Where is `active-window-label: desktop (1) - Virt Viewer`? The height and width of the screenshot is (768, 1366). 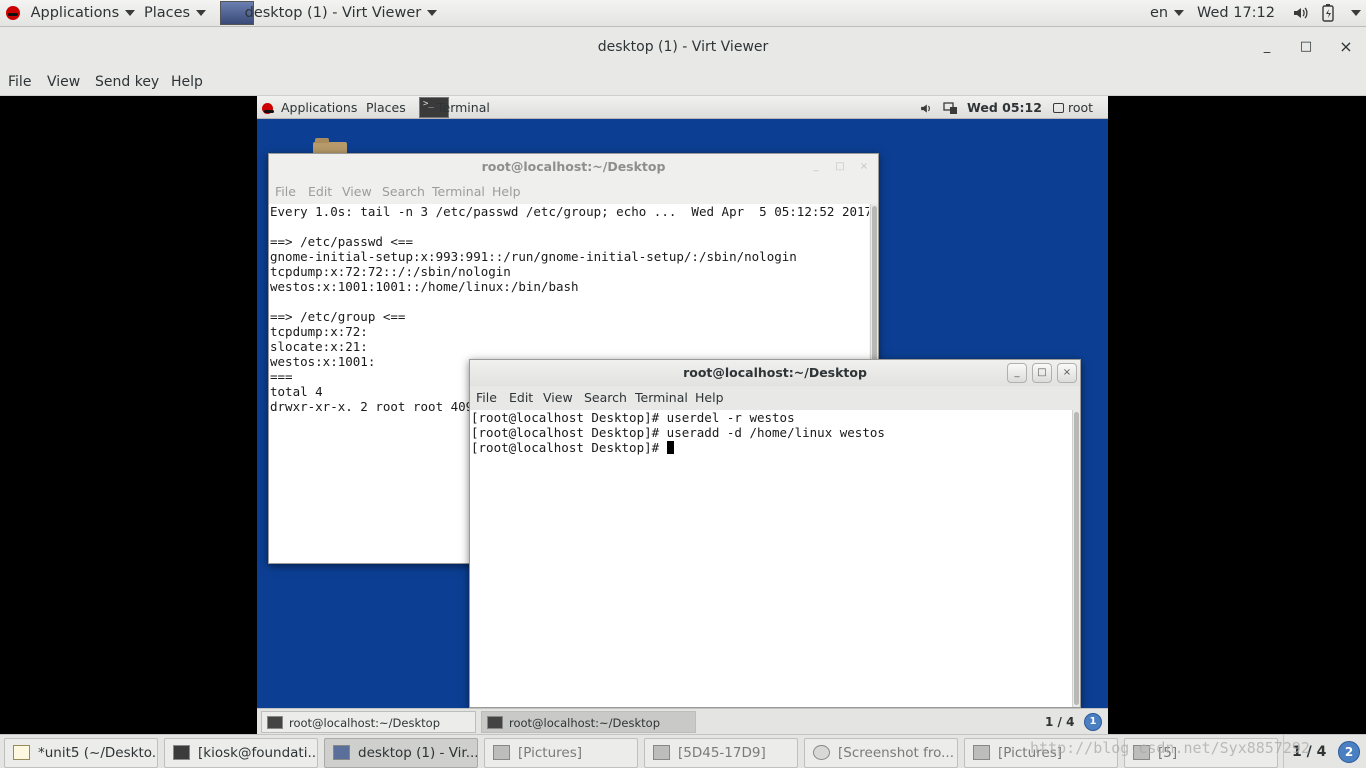
active-window-label: desktop (1) - Virt Viewer is located at coordinates (333, 13).